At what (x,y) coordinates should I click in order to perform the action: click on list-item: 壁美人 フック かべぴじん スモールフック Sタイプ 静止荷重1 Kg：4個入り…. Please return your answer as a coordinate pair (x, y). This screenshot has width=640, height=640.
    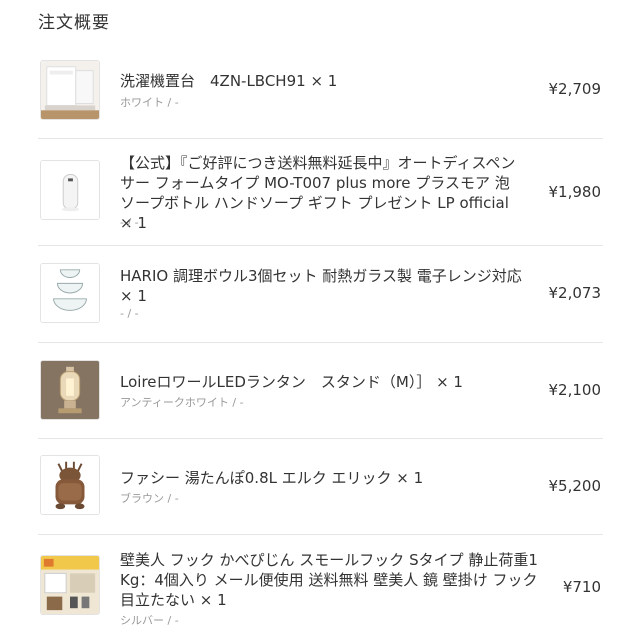
    Looking at the image, I should click on (320, 592).